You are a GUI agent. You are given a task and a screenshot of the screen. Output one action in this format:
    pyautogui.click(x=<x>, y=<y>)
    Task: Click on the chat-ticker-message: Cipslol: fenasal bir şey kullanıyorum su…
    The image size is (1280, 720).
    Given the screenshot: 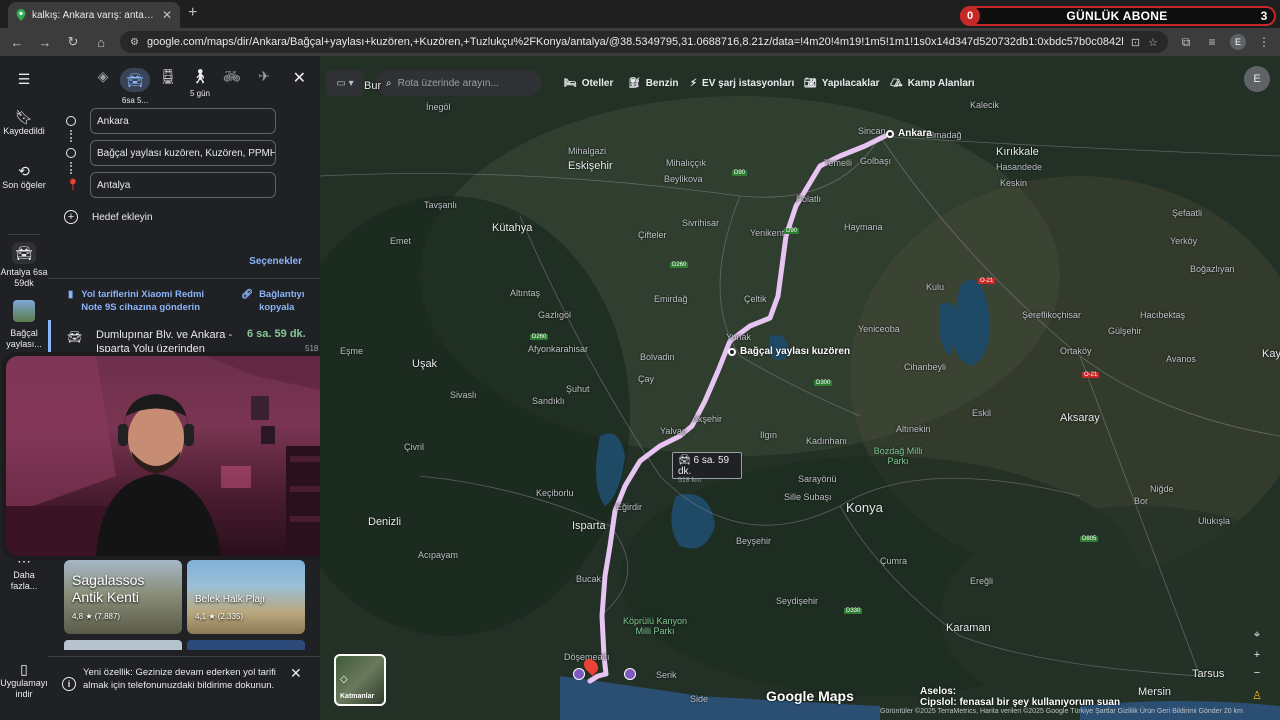 What is the action you would take?
    pyautogui.click(x=1020, y=702)
    